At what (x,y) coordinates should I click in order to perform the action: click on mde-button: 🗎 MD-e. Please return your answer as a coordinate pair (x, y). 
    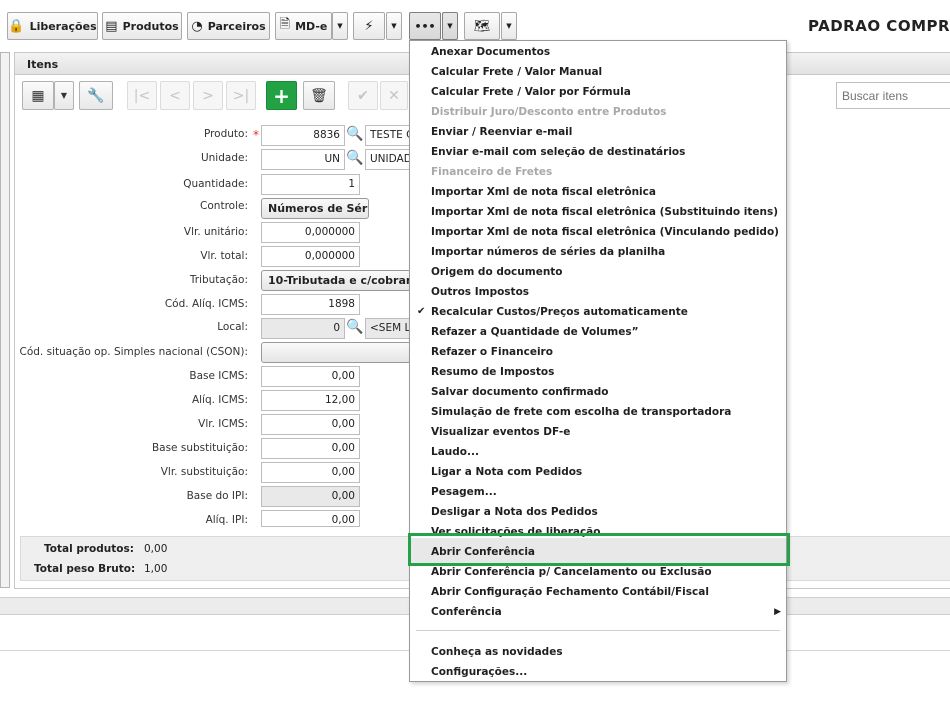
    Looking at the image, I should click on (303, 26).